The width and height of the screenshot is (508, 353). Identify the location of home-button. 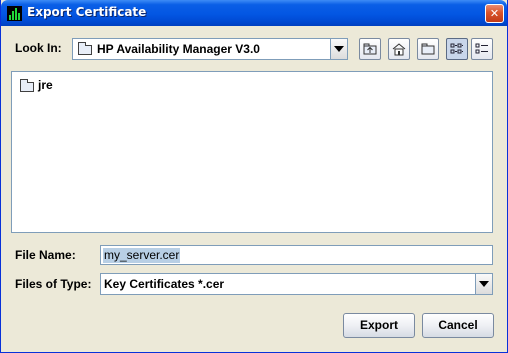
(399, 49).